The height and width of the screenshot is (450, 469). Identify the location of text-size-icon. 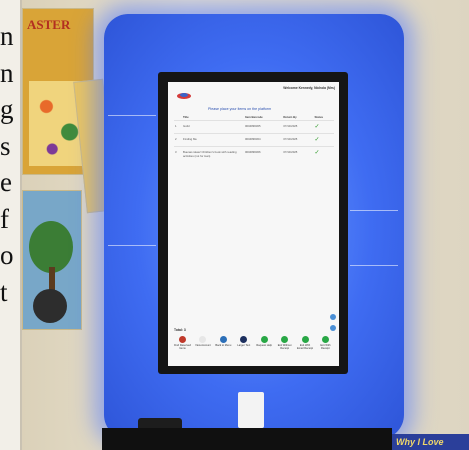
(244, 339).